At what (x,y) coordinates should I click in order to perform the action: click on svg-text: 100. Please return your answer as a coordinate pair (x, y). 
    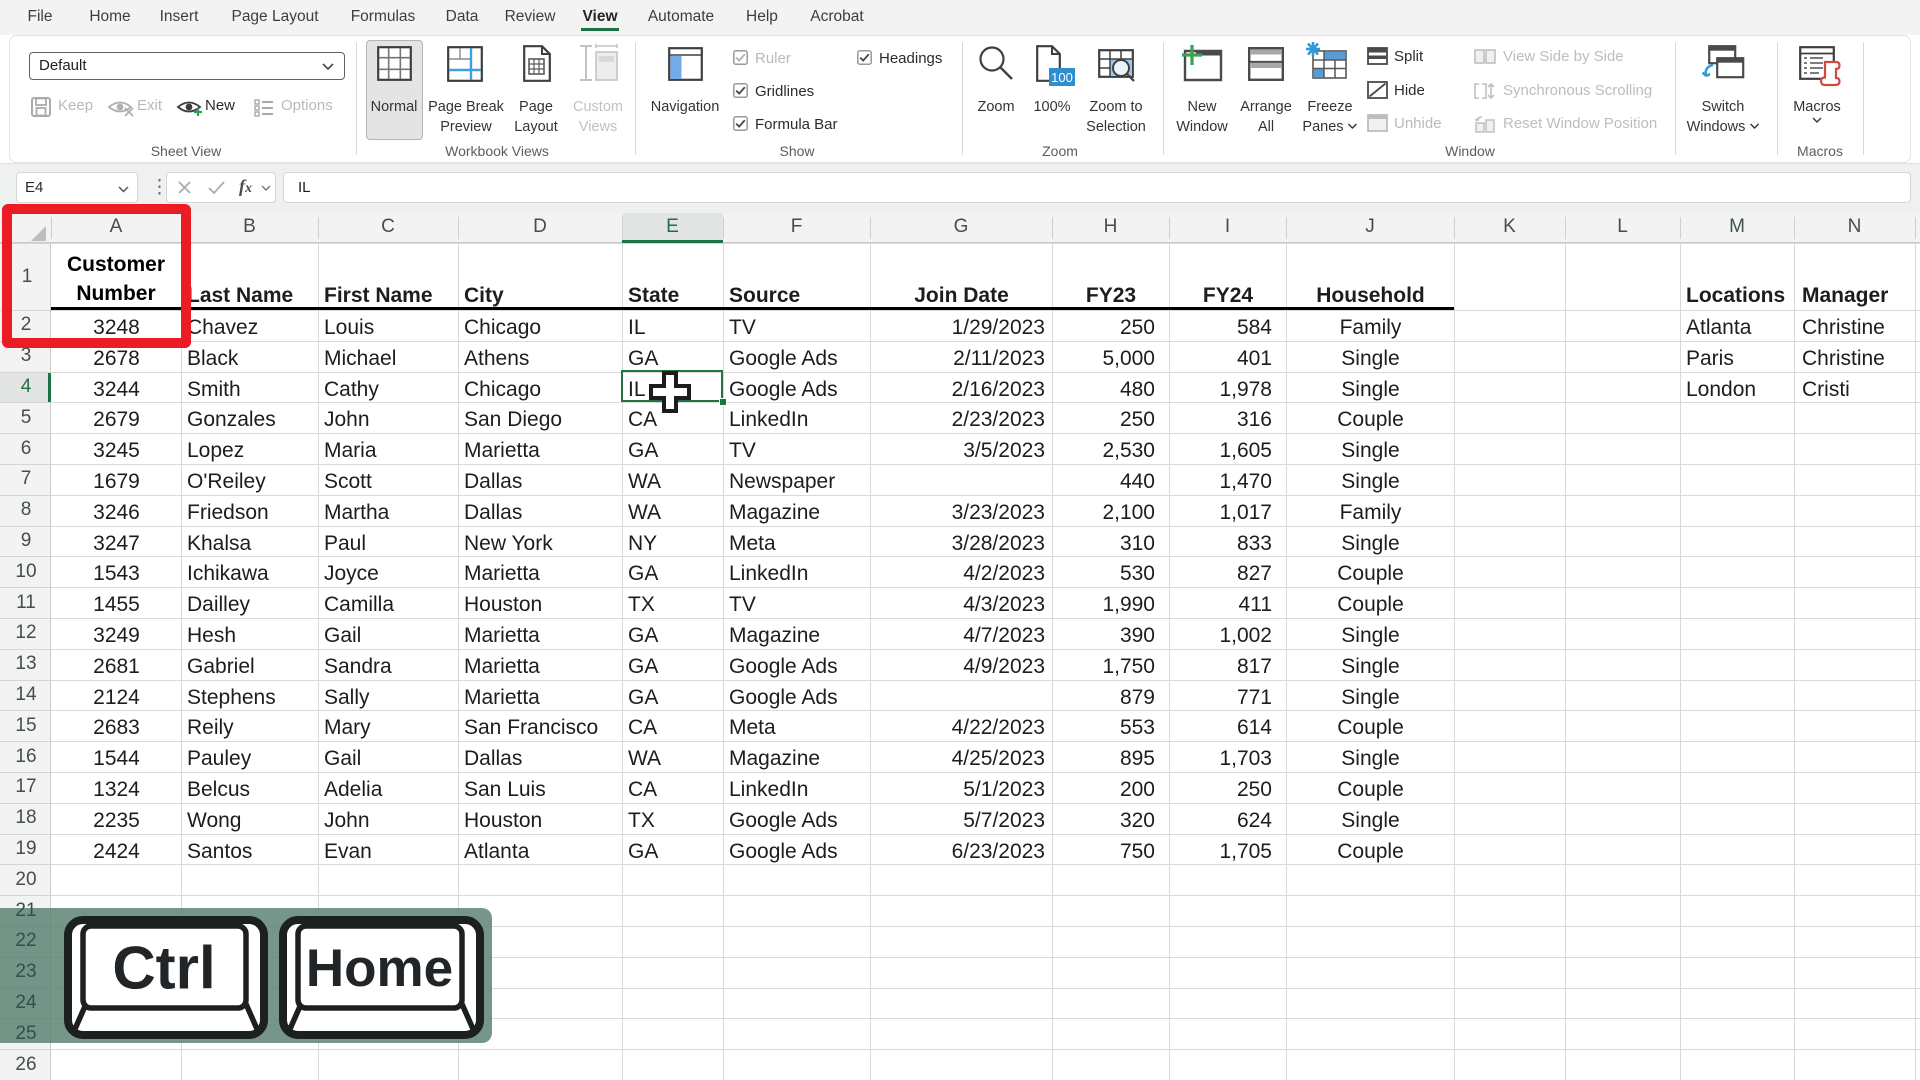
    Looking at the image, I should click on (1062, 77).